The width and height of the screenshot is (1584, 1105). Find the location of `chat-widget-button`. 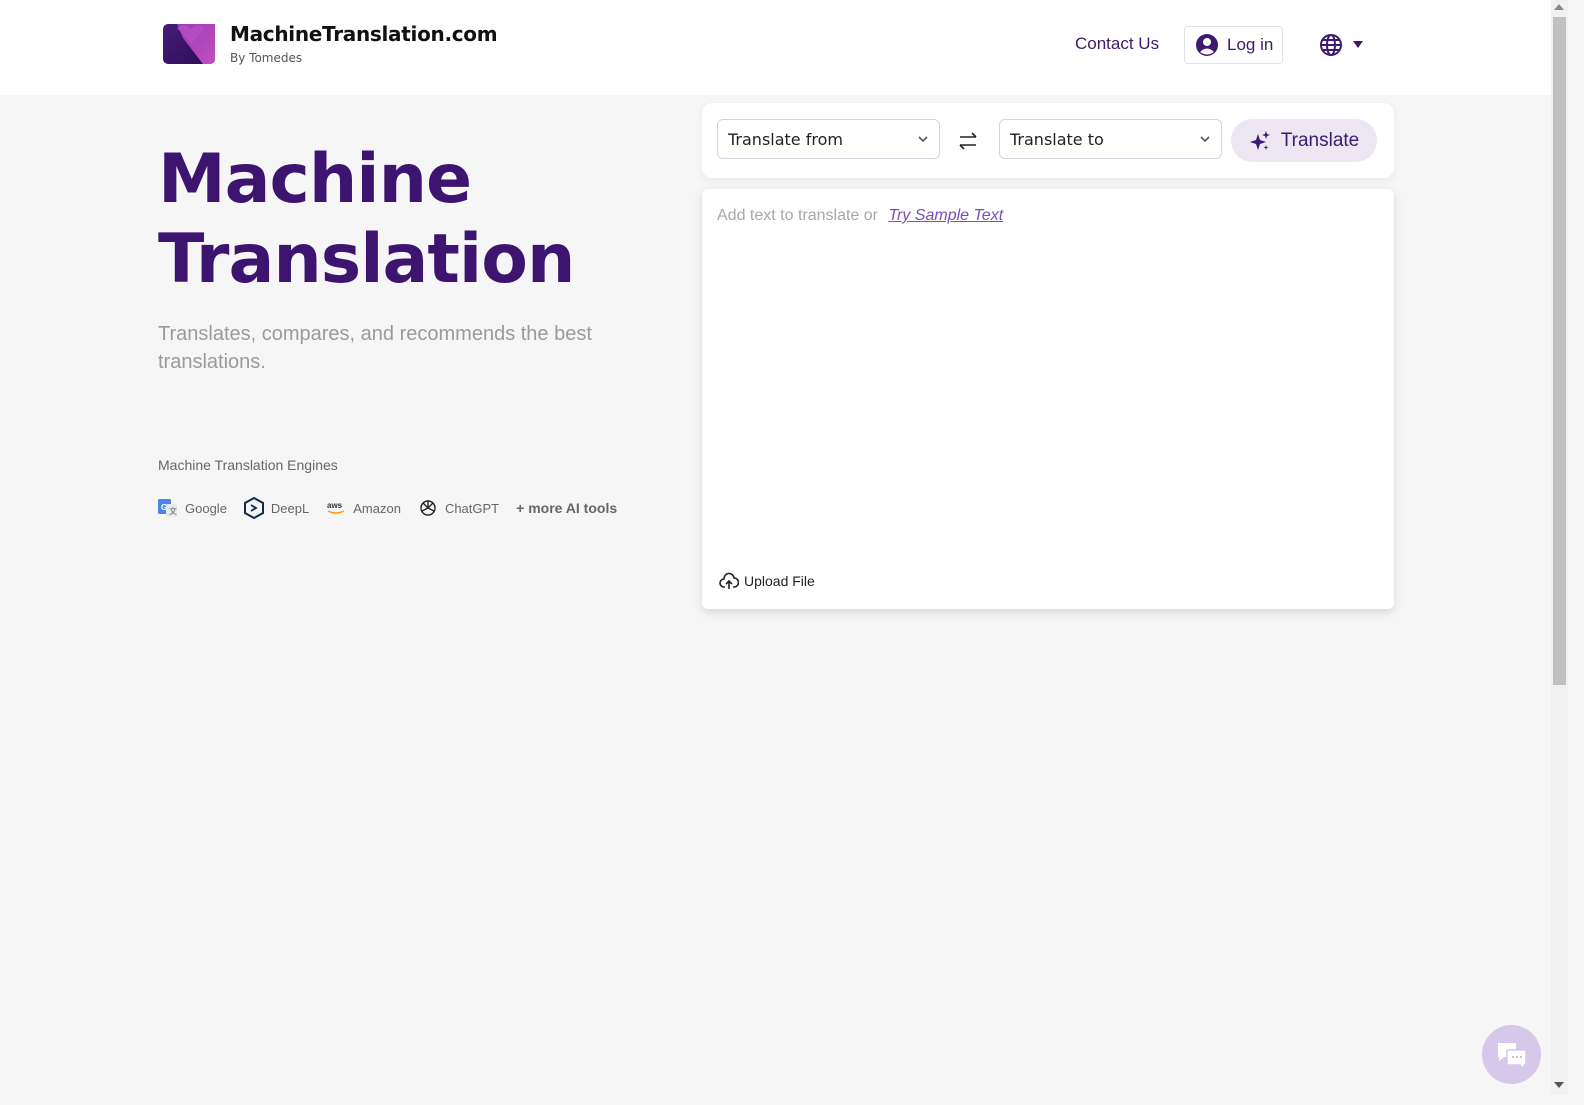

chat-widget-button is located at coordinates (1511, 1054).